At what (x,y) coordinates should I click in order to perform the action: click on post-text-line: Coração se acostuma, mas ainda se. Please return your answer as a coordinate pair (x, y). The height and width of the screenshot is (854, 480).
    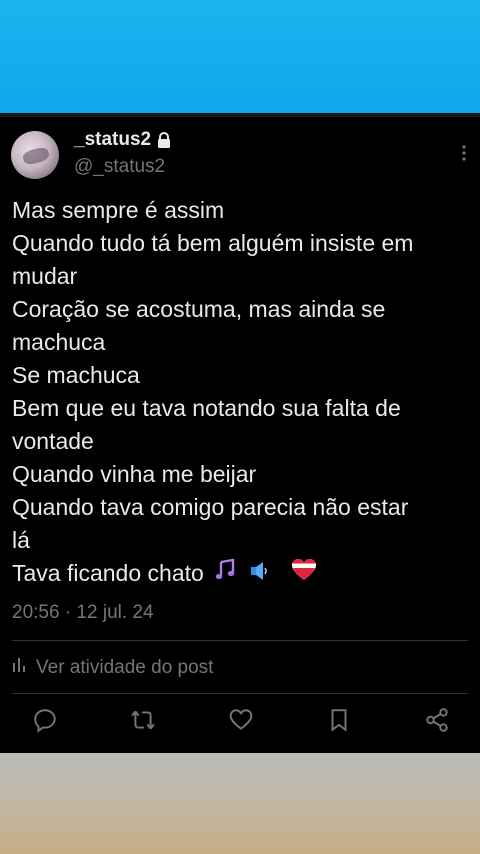
    Looking at the image, I should click on (199, 309).